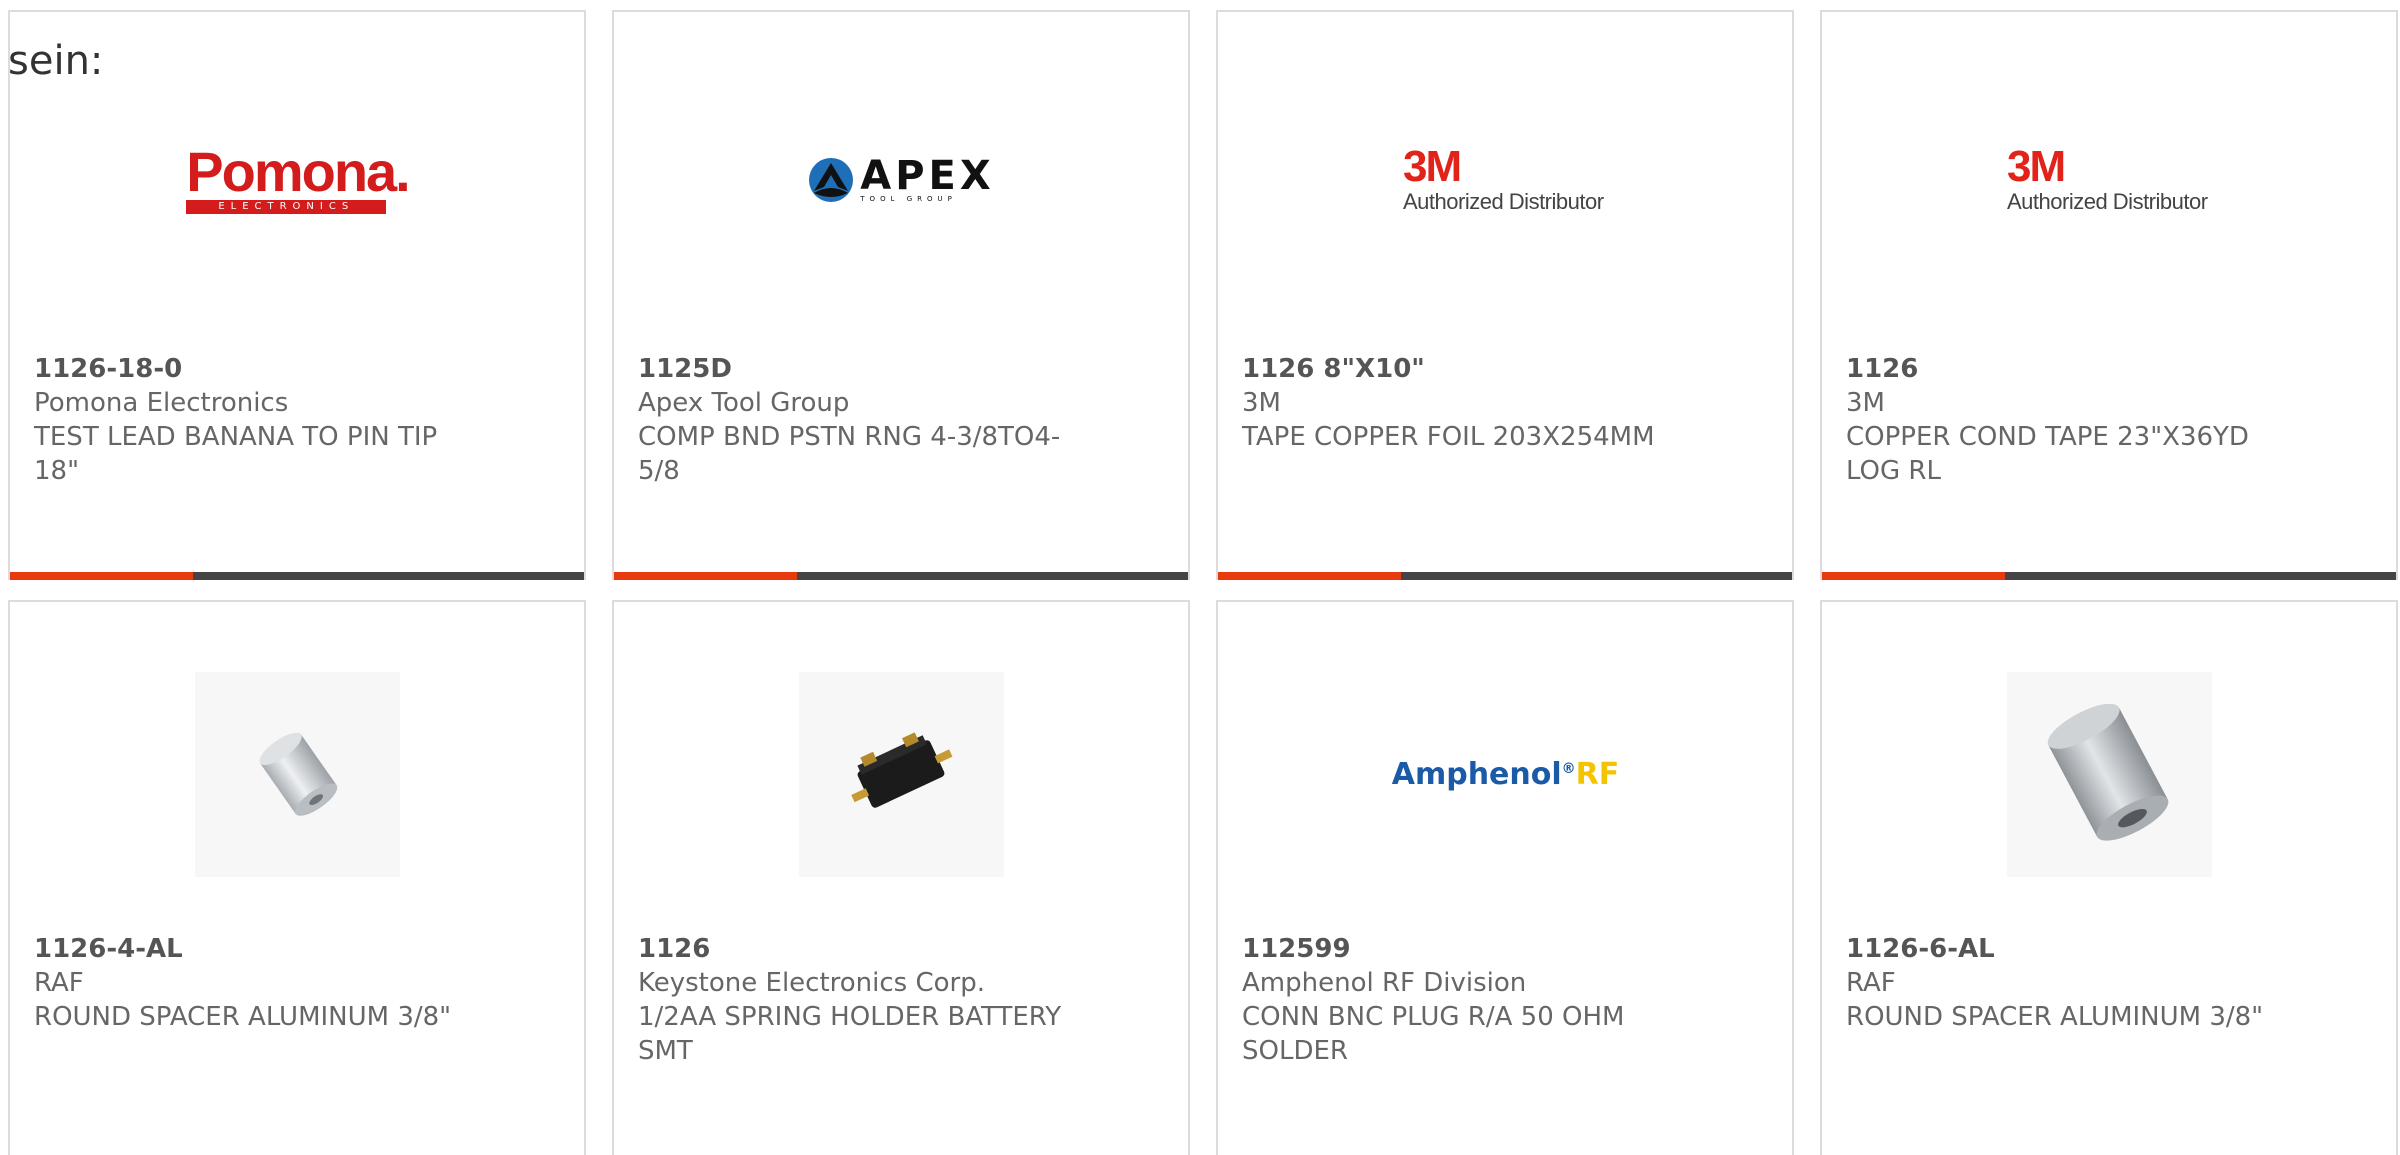 Image resolution: width=2400 pixels, height=1155 pixels. Describe the element at coordinates (249, 949) in the screenshot. I see `part-number: 1126-4-AL` at that location.